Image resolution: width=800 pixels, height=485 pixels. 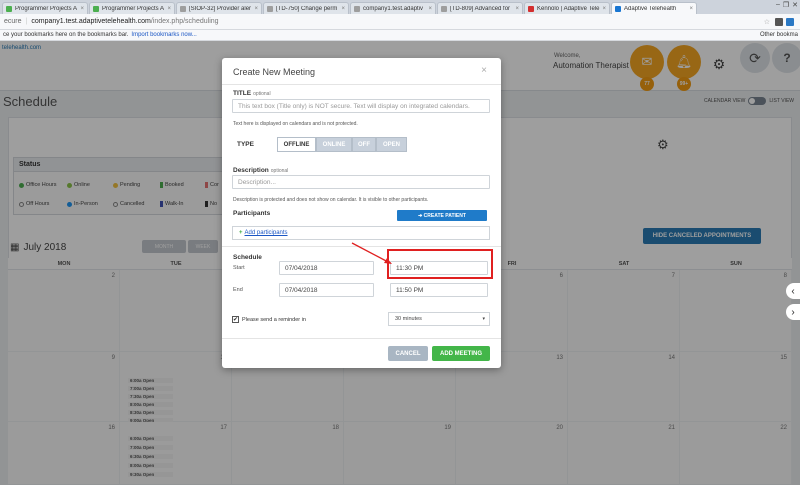 I want to click on reminder-select: 30 minutes ▾, so click(x=439, y=319).